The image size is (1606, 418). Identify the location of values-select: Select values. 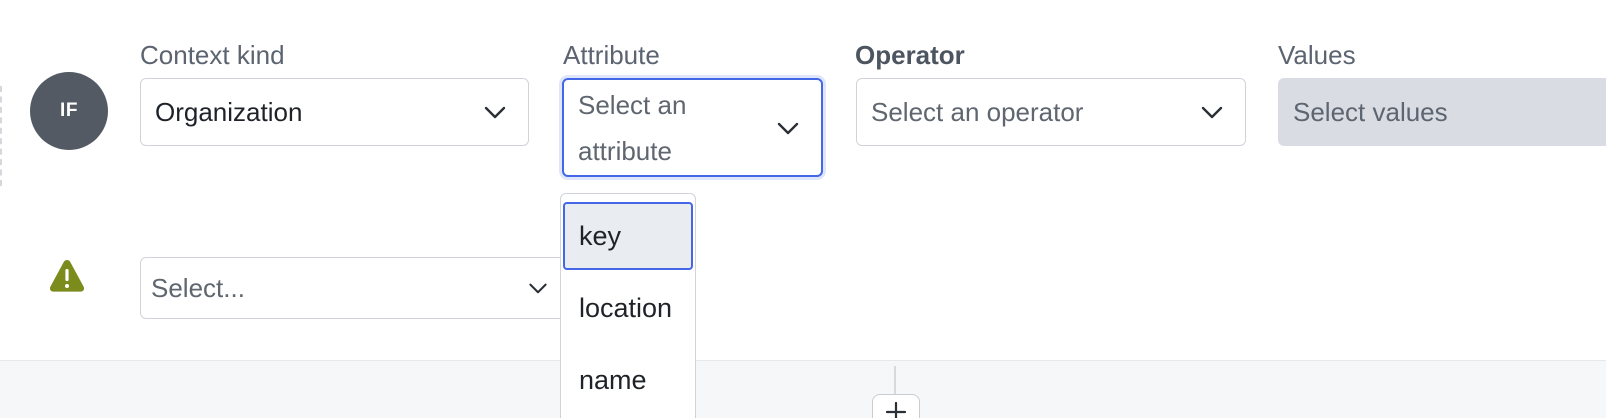
(1442, 112).